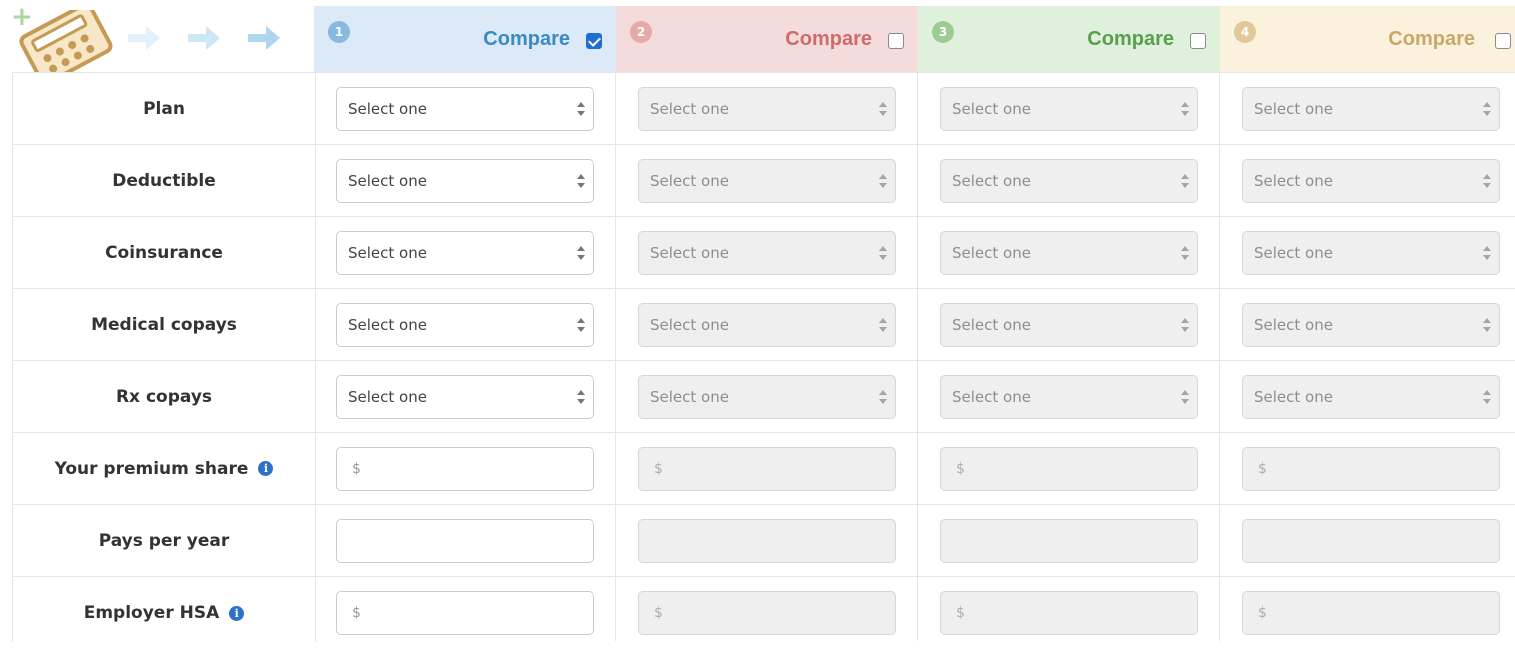 This screenshot has width=1515, height=649. What do you see at coordinates (1069, 39) in the screenshot?
I see `plan-3-header: 3 Compare` at bounding box center [1069, 39].